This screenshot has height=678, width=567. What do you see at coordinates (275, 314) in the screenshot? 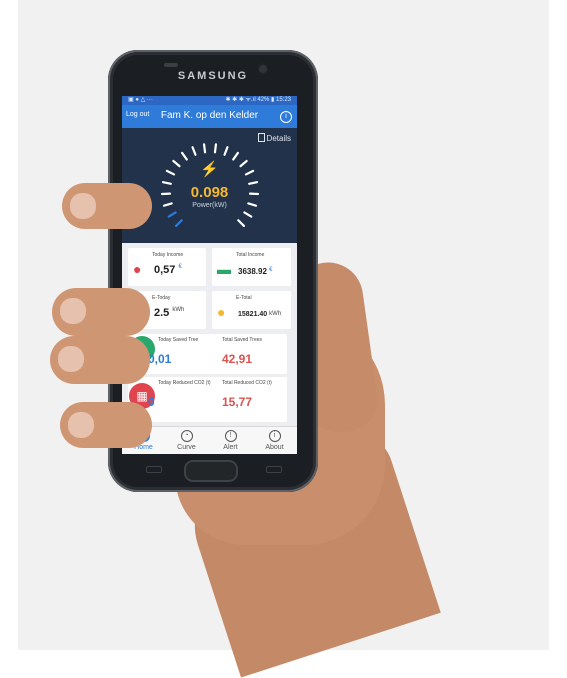
I see `e-total-unit: kWh` at bounding box center [275, 314].